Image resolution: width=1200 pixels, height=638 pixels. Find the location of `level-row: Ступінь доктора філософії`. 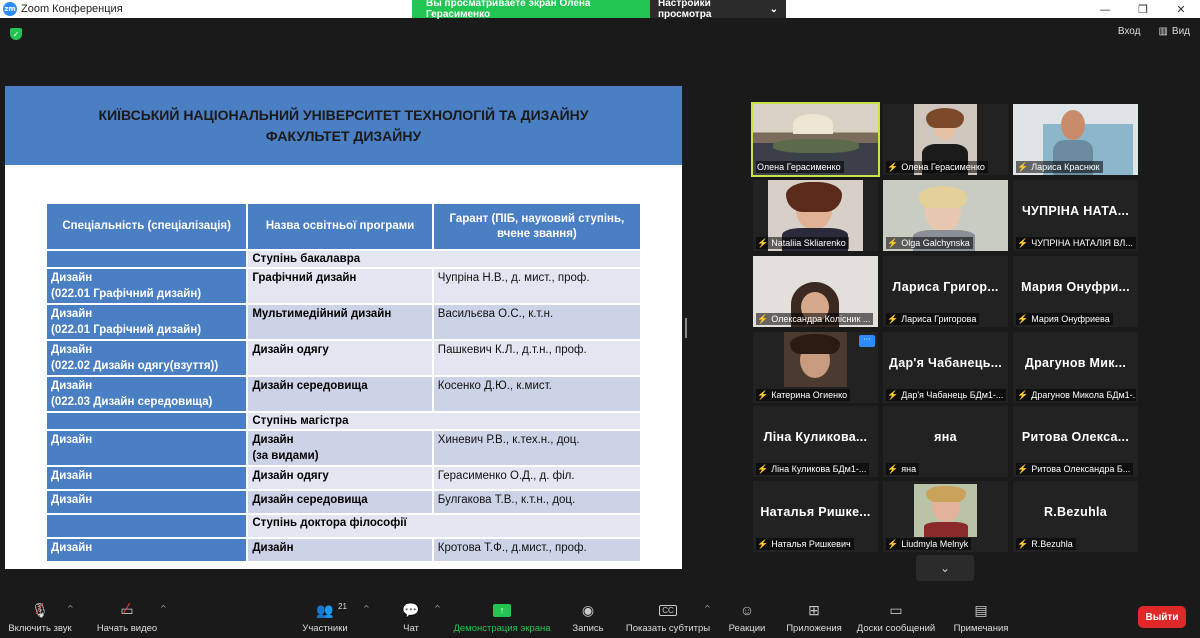

level-row: Ступінь доктора філософії is located at coordinates (343, 526).